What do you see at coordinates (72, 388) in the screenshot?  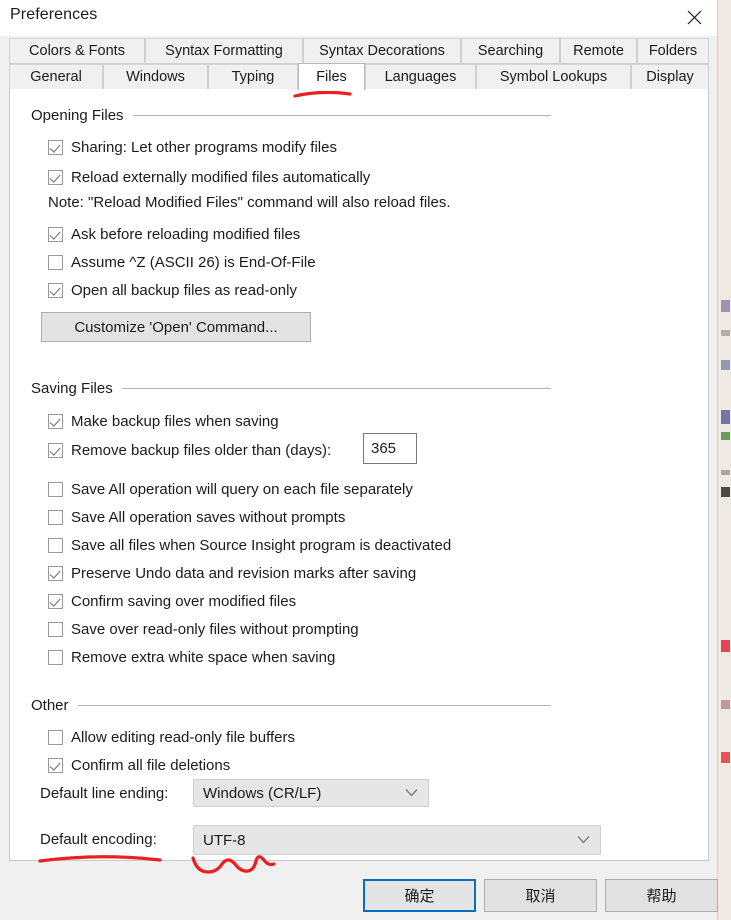 I see `group-label-saving-files: Saving Files` at bounding box center [72, 388].